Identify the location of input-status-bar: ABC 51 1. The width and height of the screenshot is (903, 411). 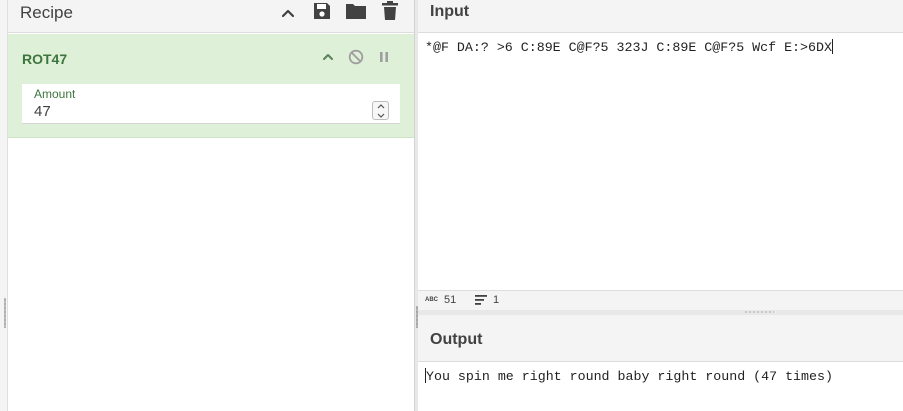
(660, 300).